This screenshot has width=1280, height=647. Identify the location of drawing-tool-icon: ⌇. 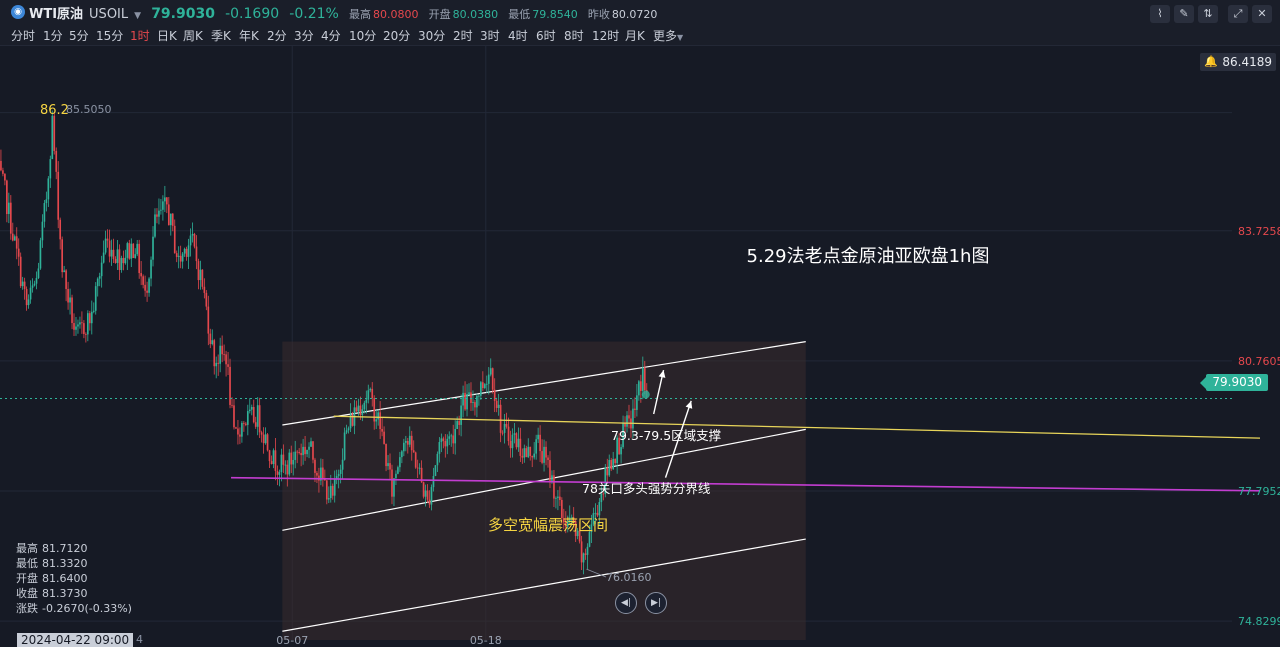
(1160, 14).